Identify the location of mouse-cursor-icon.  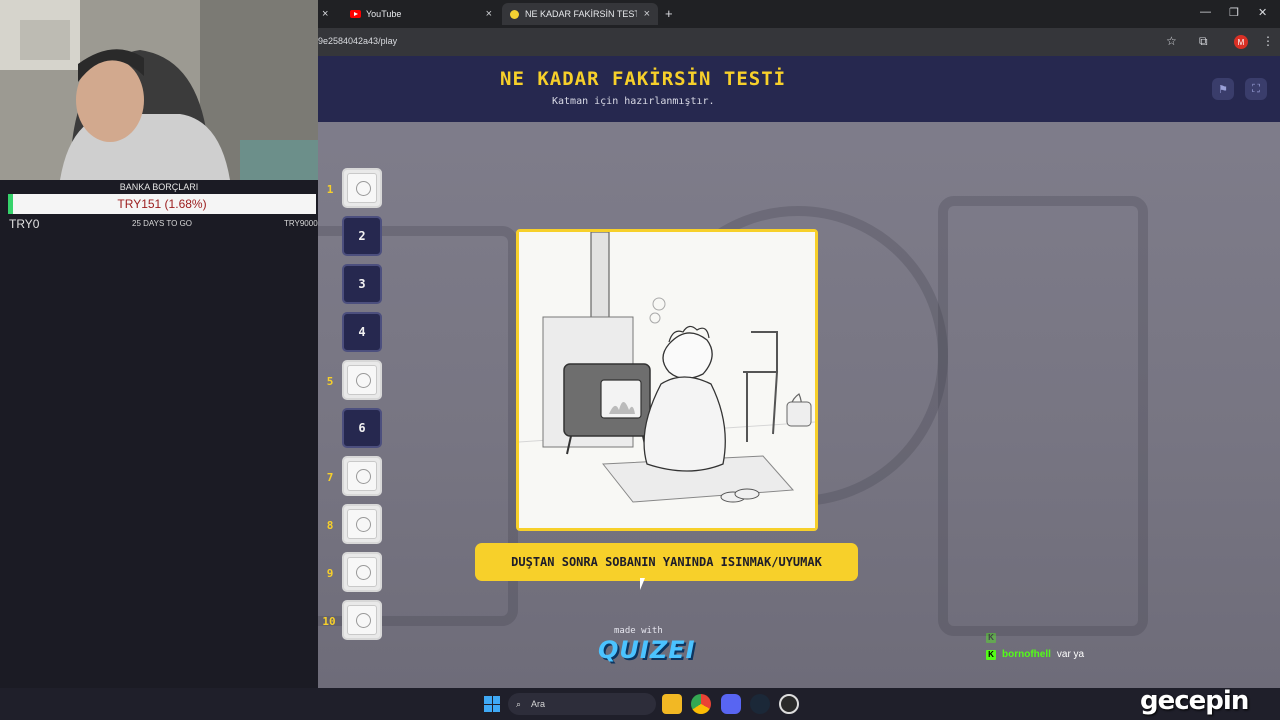
(645, 584).